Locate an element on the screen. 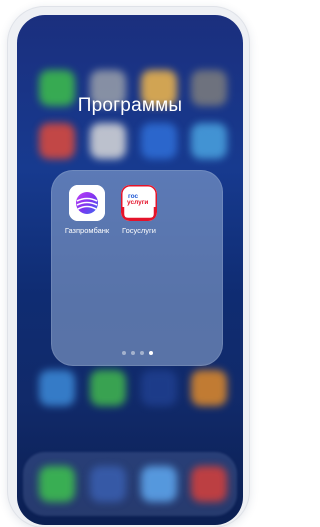  page-dot-active is located at coordinates (150, 353).